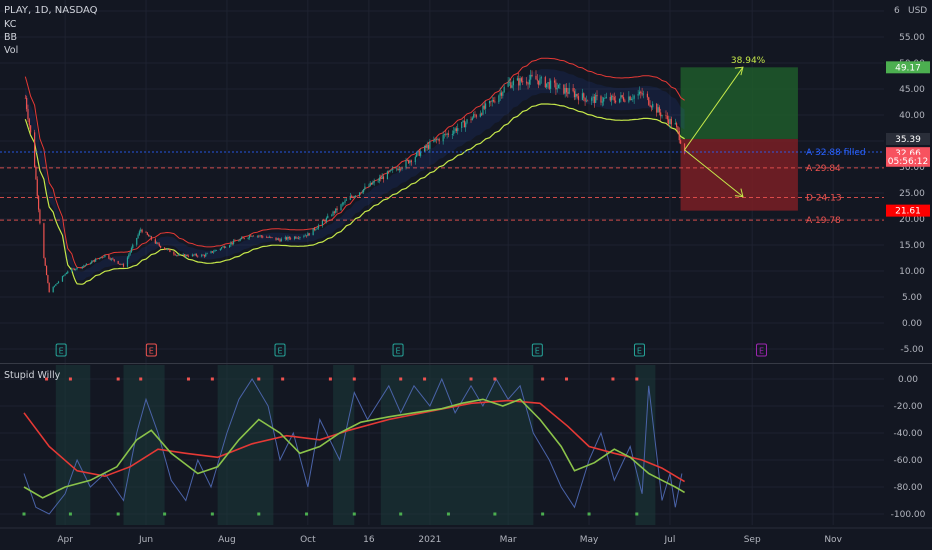  What do you see at coordinates (32, 375) in the screenshot?
I see `oscillator-title: Stupid Willy` at bounding box center [32, 375].